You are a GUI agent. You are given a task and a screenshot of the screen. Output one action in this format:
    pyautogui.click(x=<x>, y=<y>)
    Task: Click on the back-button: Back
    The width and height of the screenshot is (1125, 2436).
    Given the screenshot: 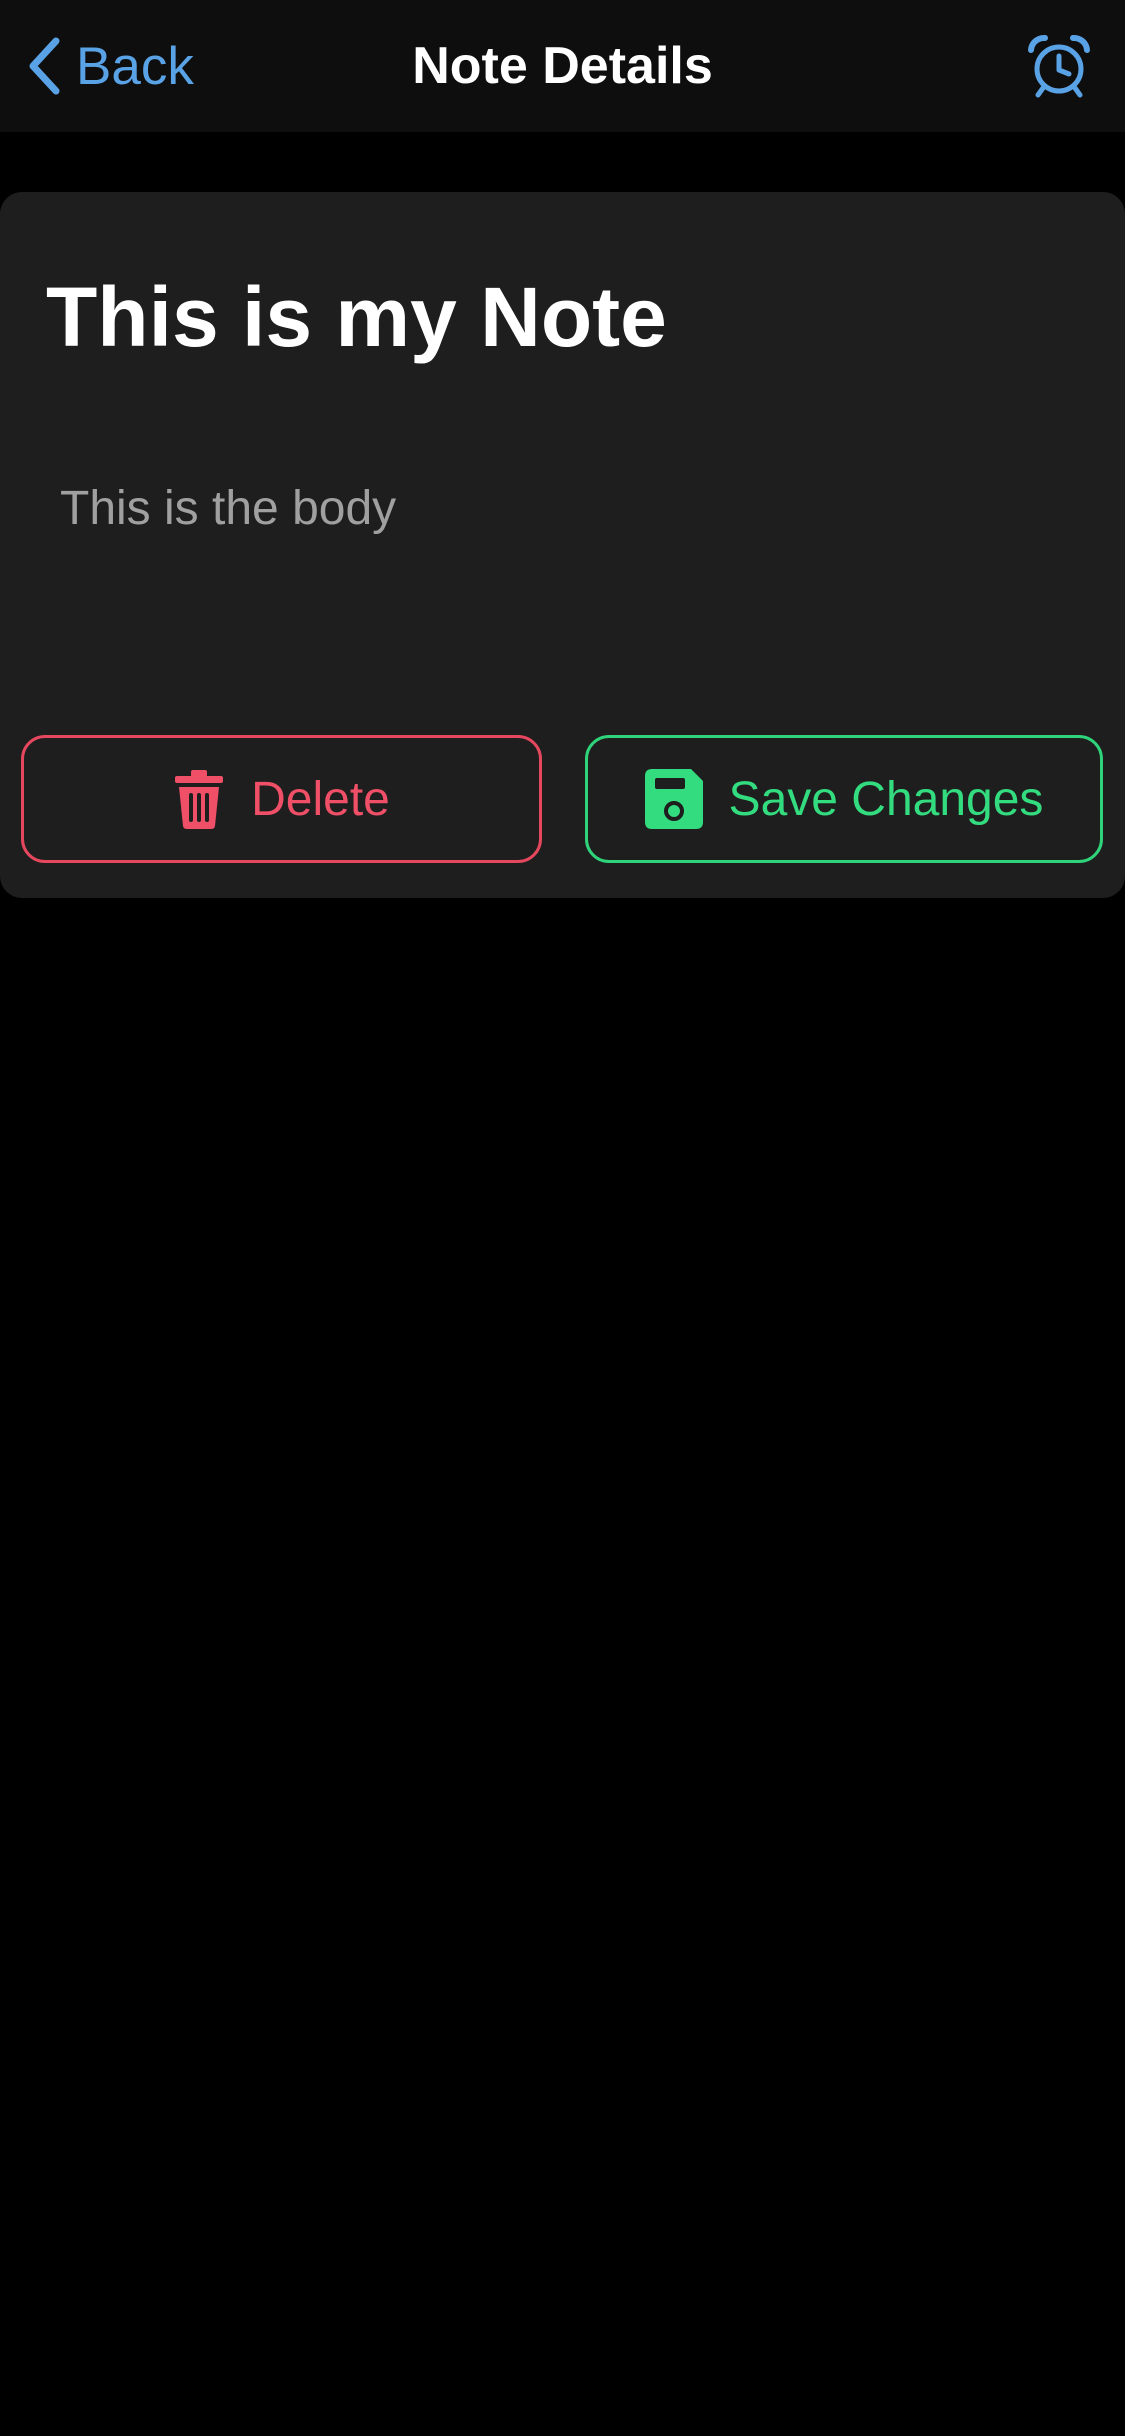 What is the action you would take?
    pyautogui.click(x=110, y=66)
    